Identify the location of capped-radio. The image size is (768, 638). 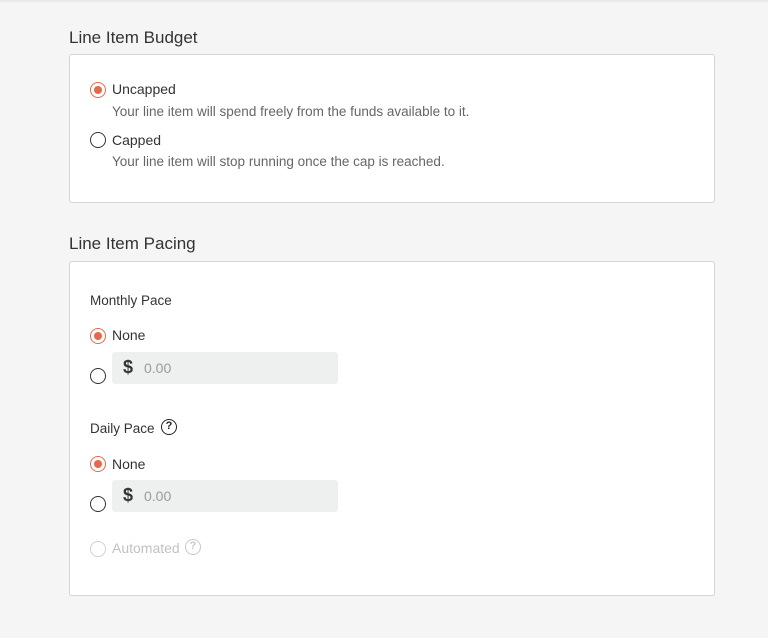
(98, 140).